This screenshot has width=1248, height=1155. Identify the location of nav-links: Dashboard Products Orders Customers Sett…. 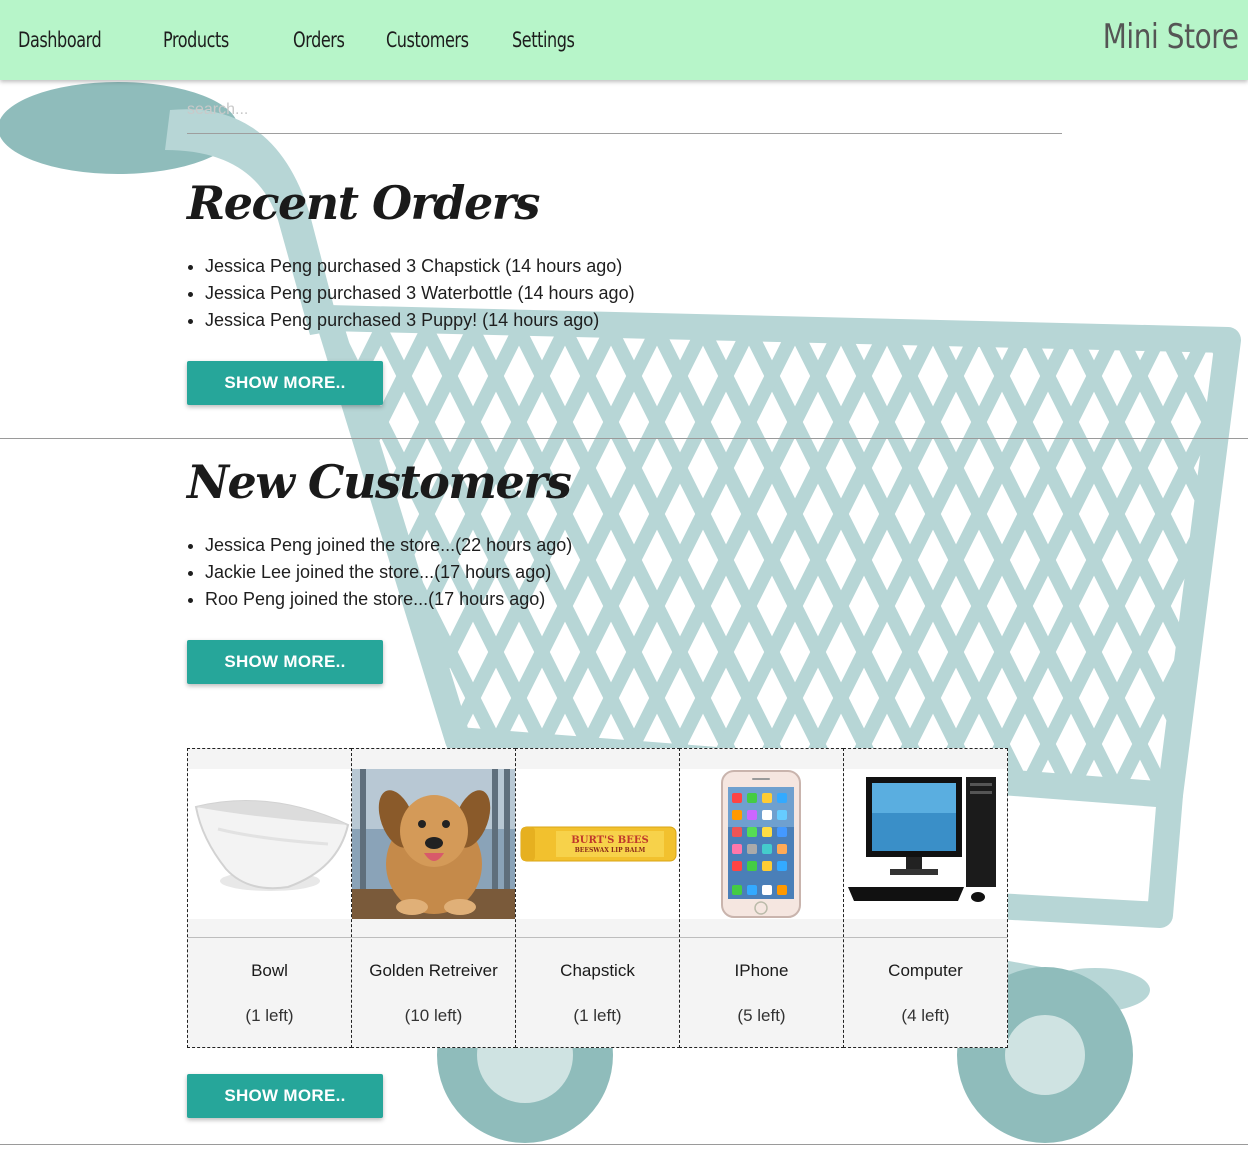
(320, 40).